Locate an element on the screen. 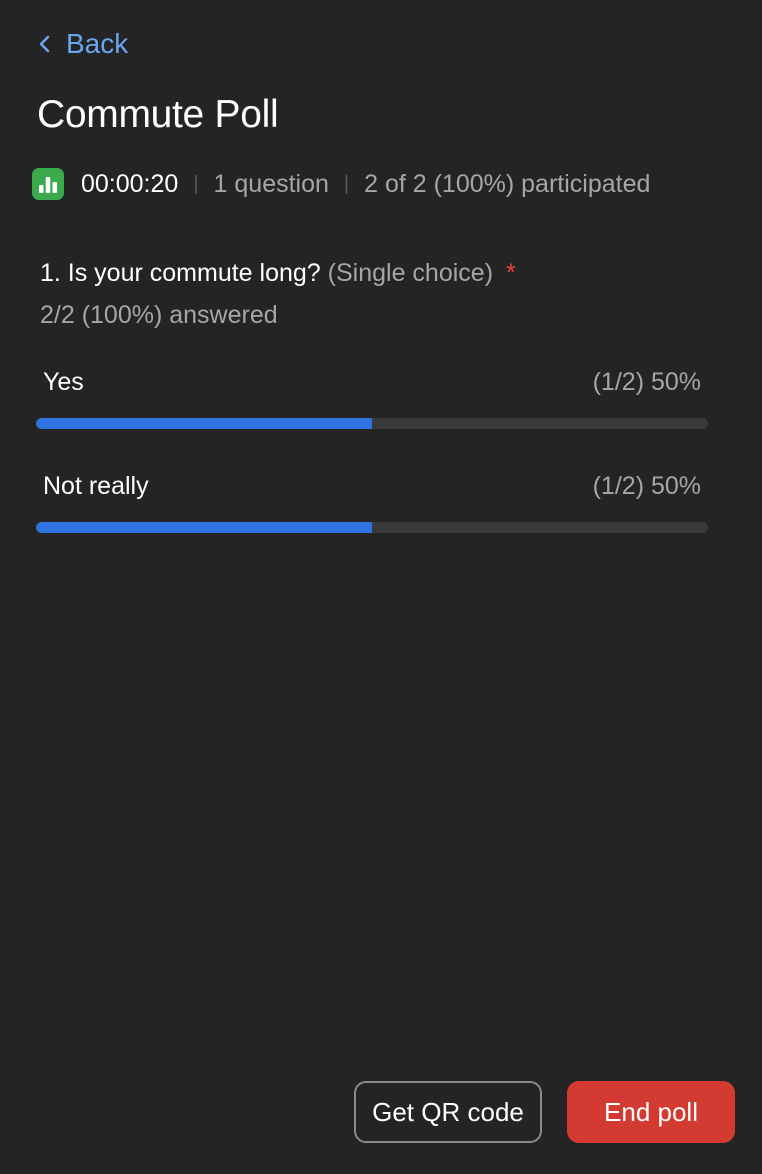  participation-count: 2 of 2 (100%) participated is located at coordinates (507, 183).